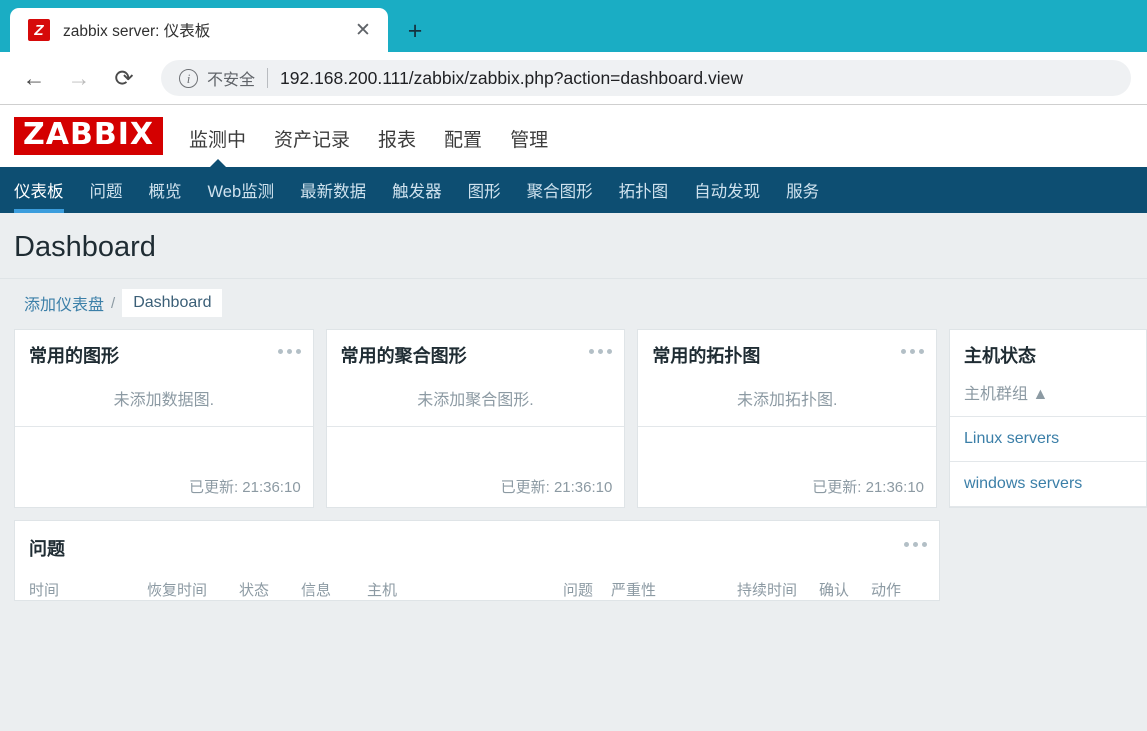 Image resolution: width=1147 pixels, height=731 pixels. What do you see at coordinates (333, 190) in the screenshot?
I see `sub-menu-item-latest-data: 最新数据` at bounding box center [333, 190].